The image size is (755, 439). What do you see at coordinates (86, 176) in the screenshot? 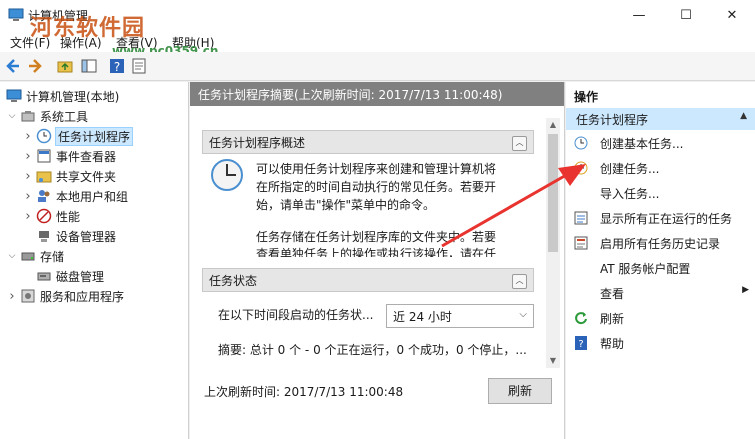
I see `tree-item-label: 共享文件夹` at bounding box center [86, 176].